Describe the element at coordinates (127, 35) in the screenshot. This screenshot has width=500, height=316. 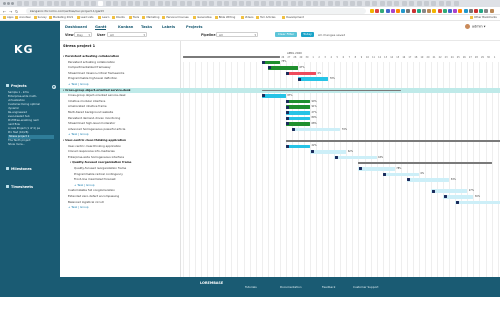
I see `user-select: All` at that location.